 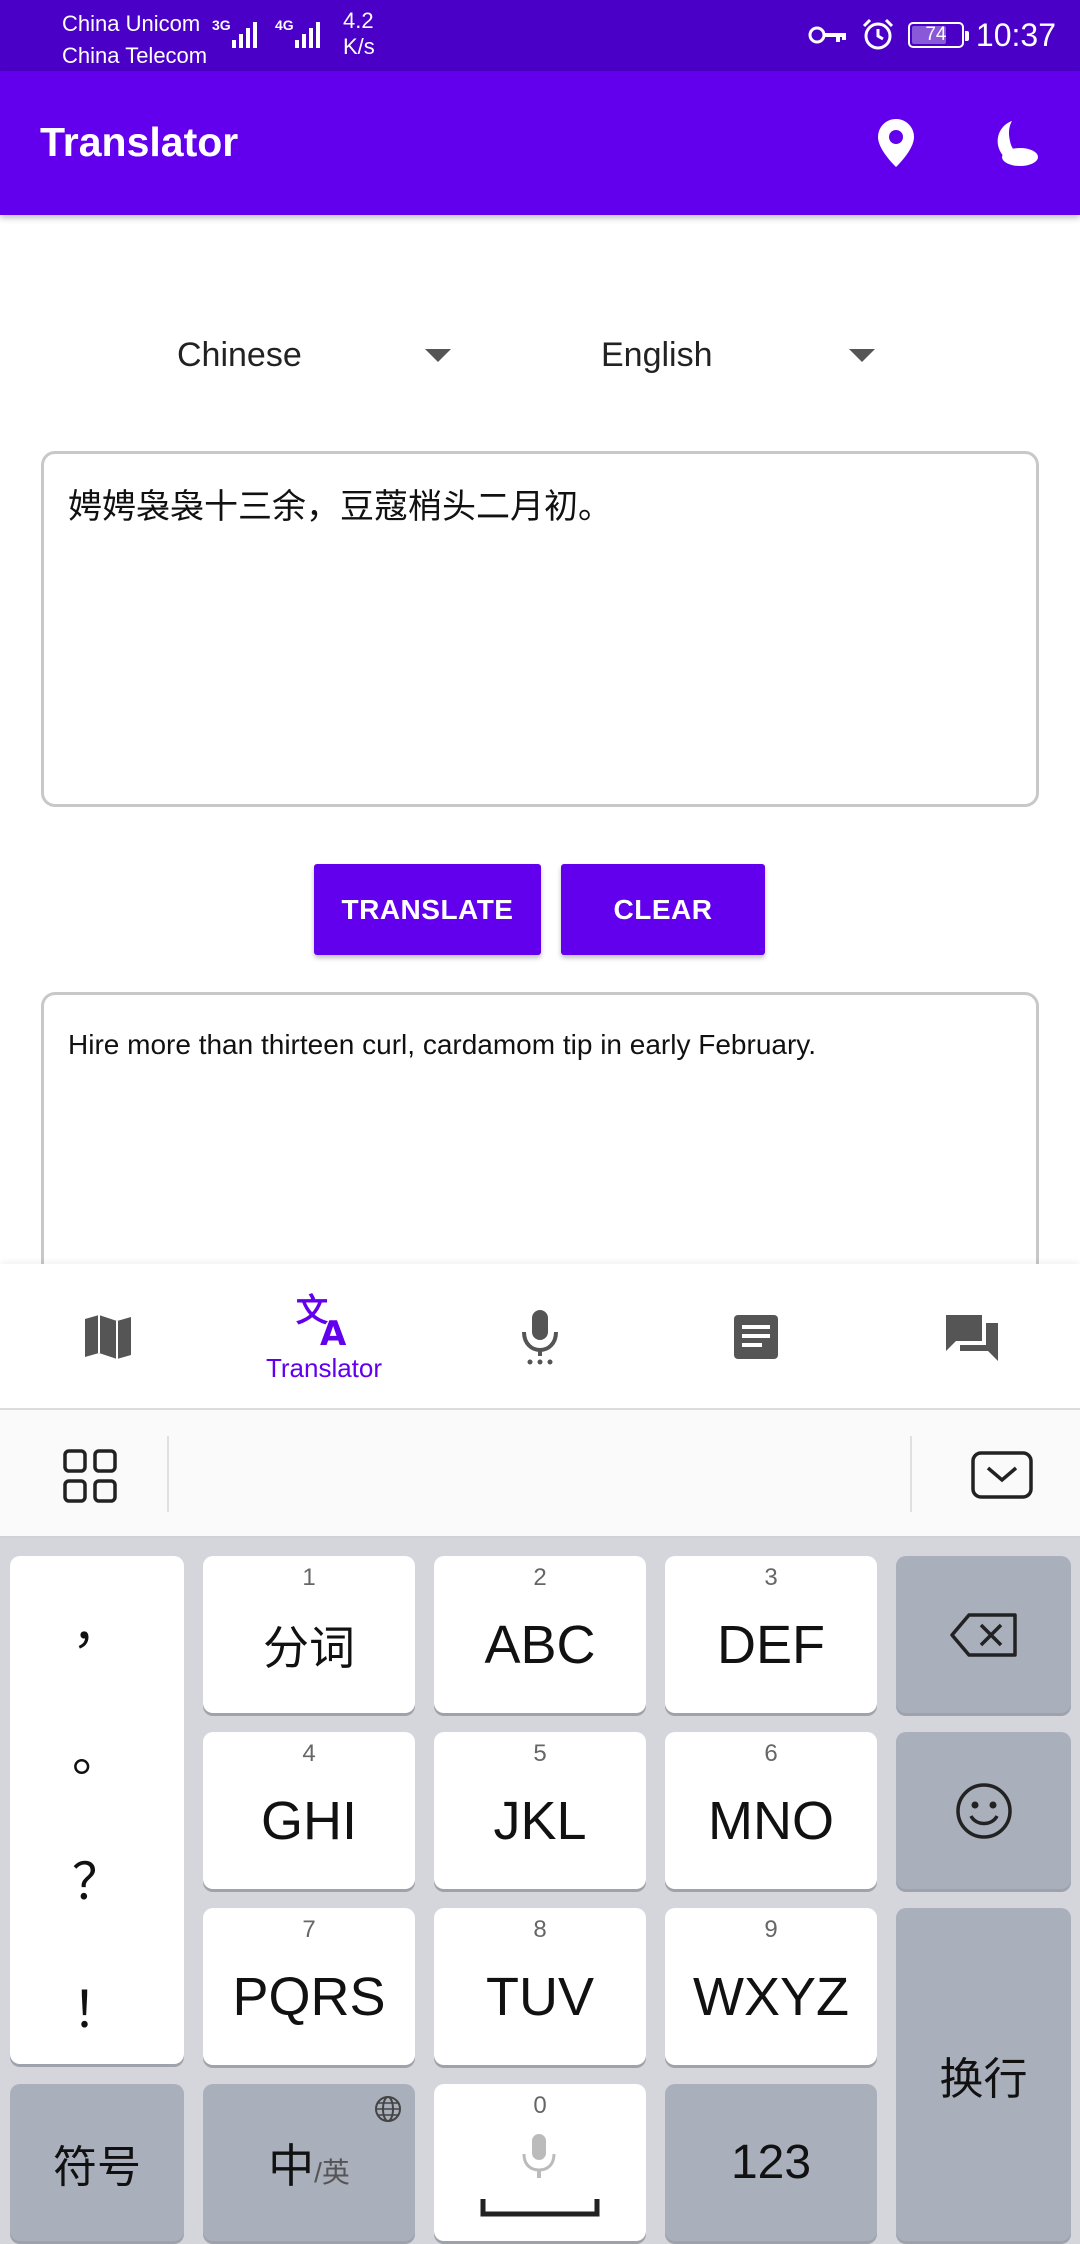 I want to click on key-3: 3 DEF, so click(x=771, y=1634).